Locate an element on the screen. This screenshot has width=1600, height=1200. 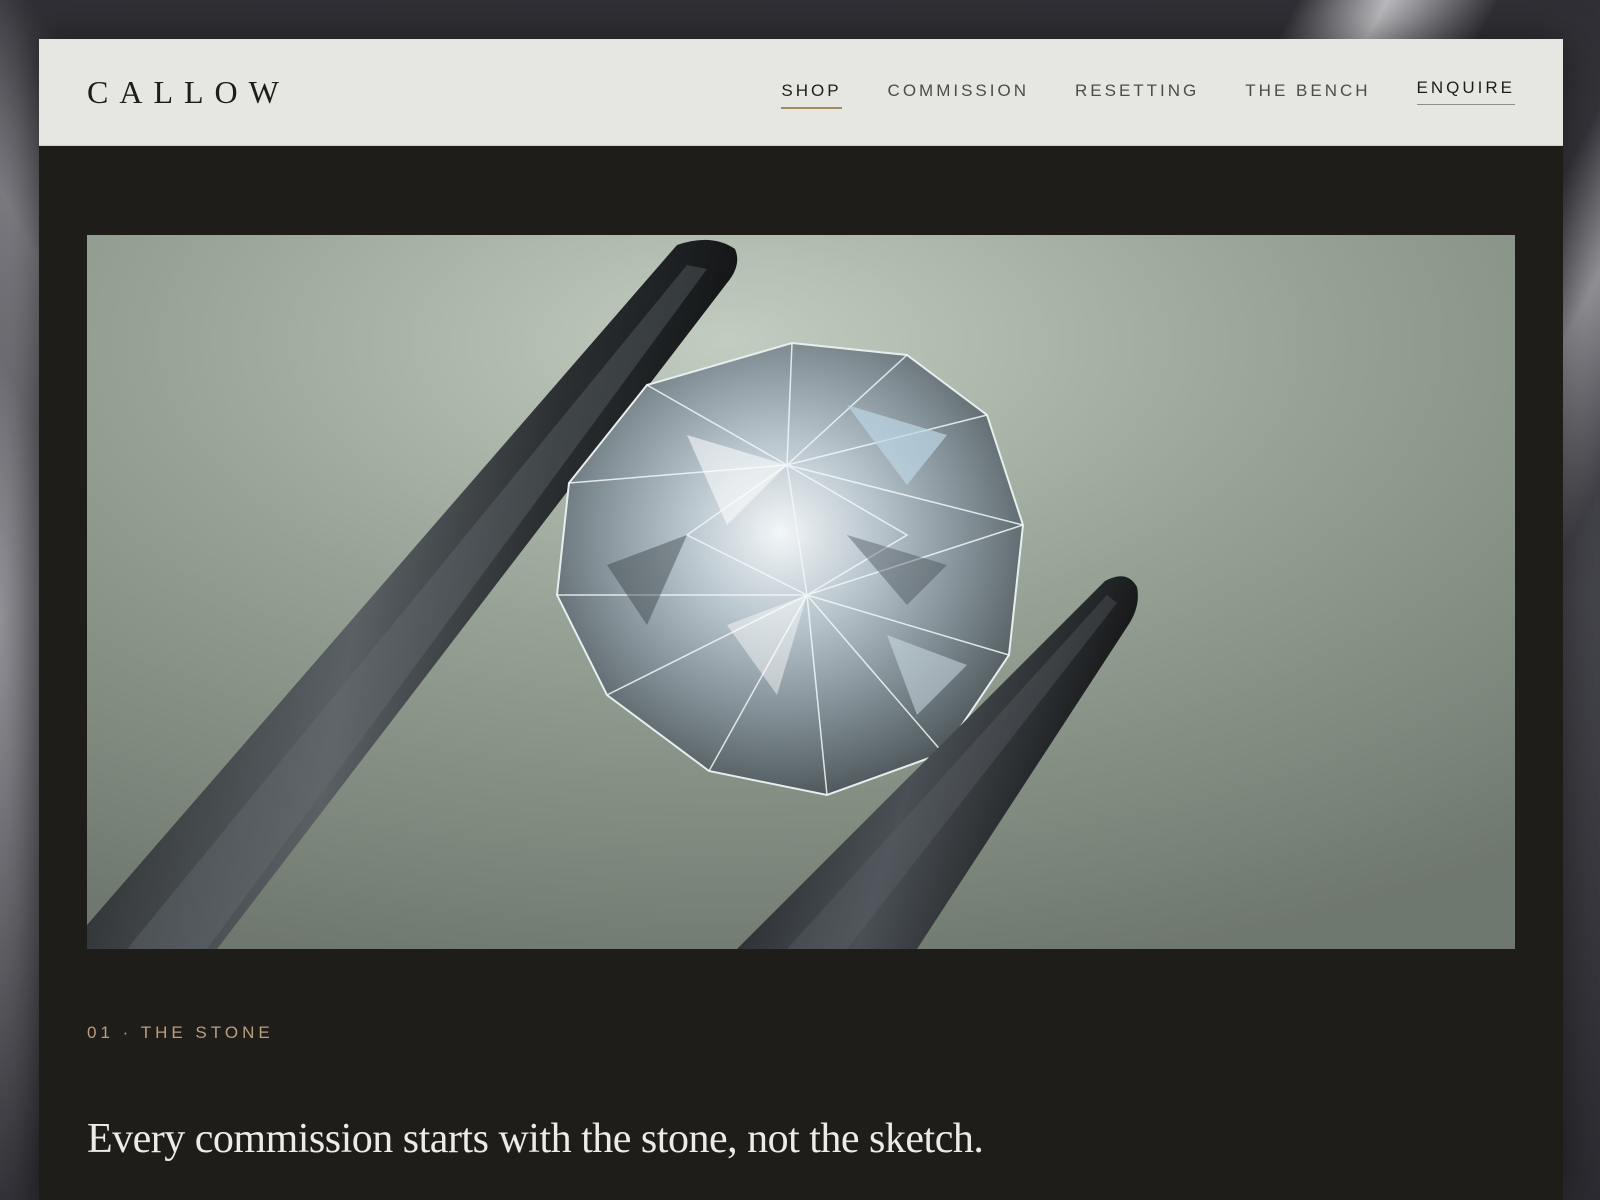
nav-item-resetting: RESETTING is located at coordinates (1137, 93).